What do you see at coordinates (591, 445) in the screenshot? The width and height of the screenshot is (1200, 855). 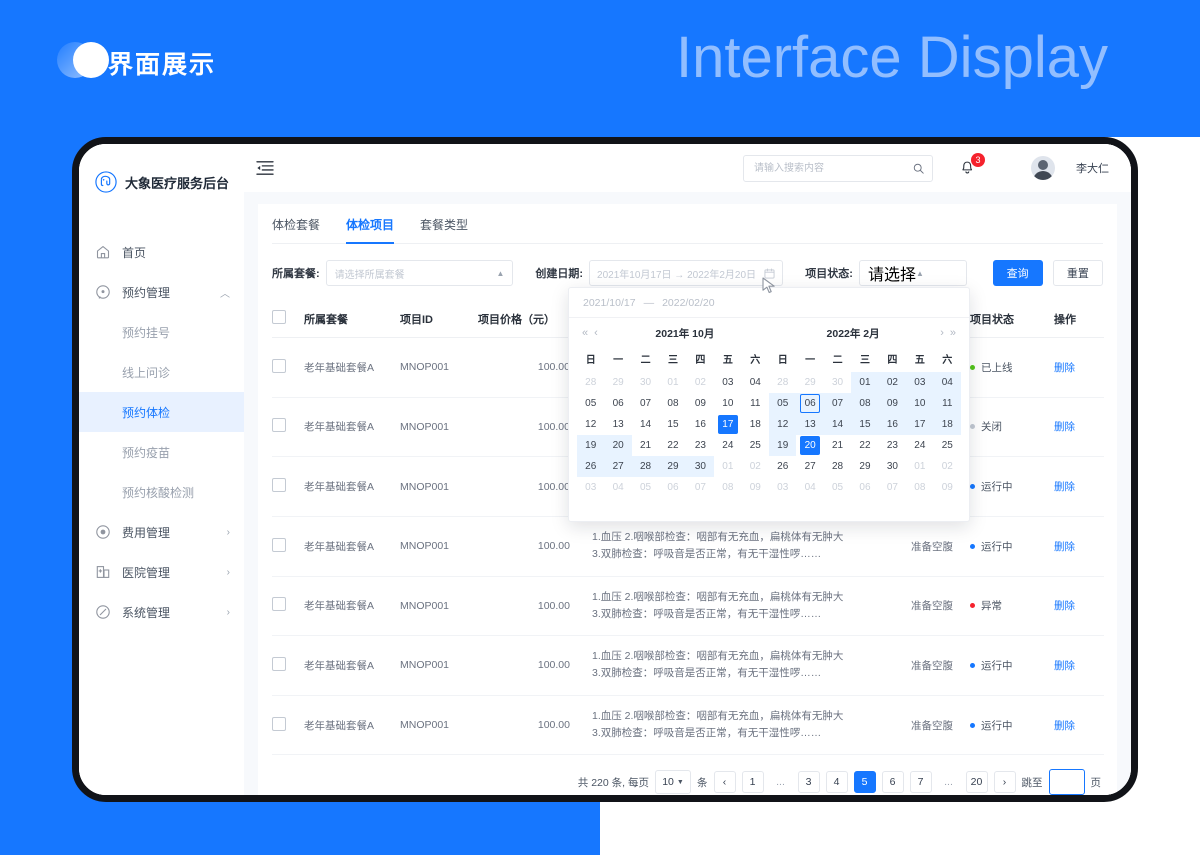 I see `calendar-day: 19` at bounding box center [591, 445].